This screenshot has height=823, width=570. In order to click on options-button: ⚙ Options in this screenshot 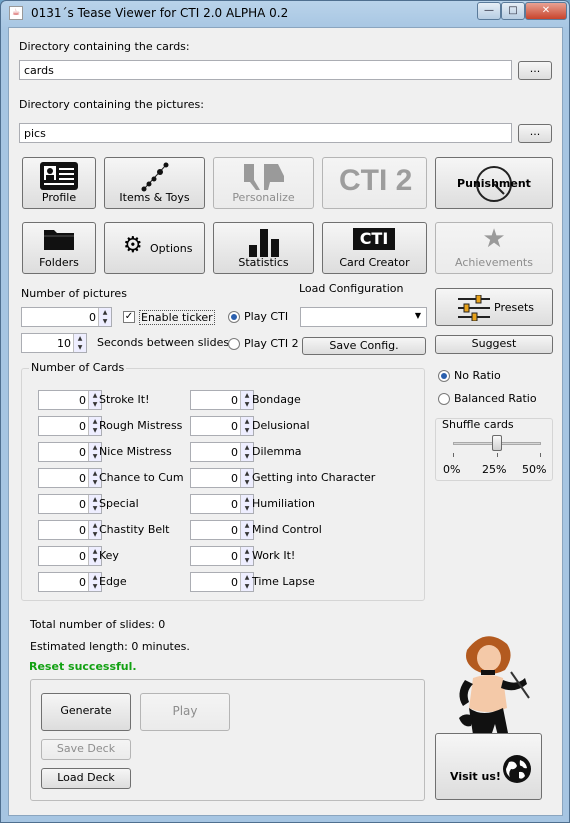, I will do `click(154, 248)`.